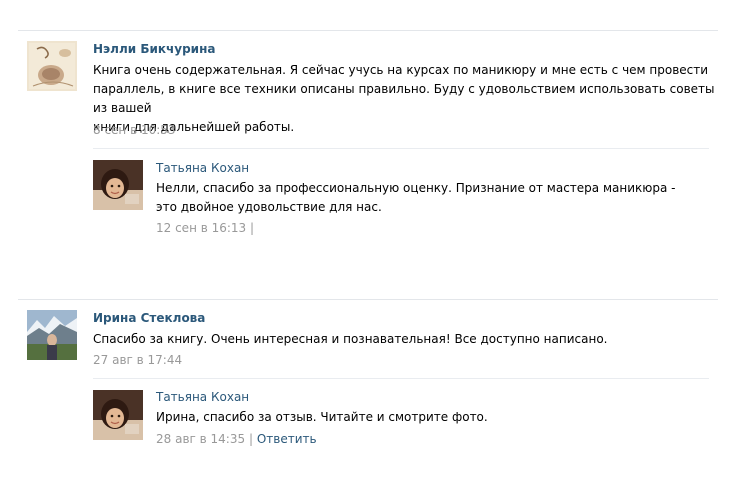  I want to click on reply-meta: 28 авг в 14:35 | Ответить, so click(236, 439).